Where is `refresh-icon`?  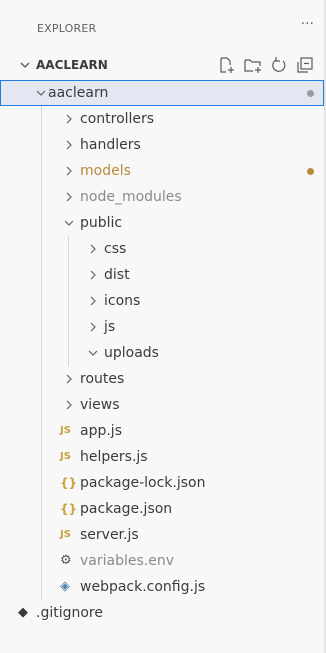 refresh-icon is located at coordinates (279, 65).